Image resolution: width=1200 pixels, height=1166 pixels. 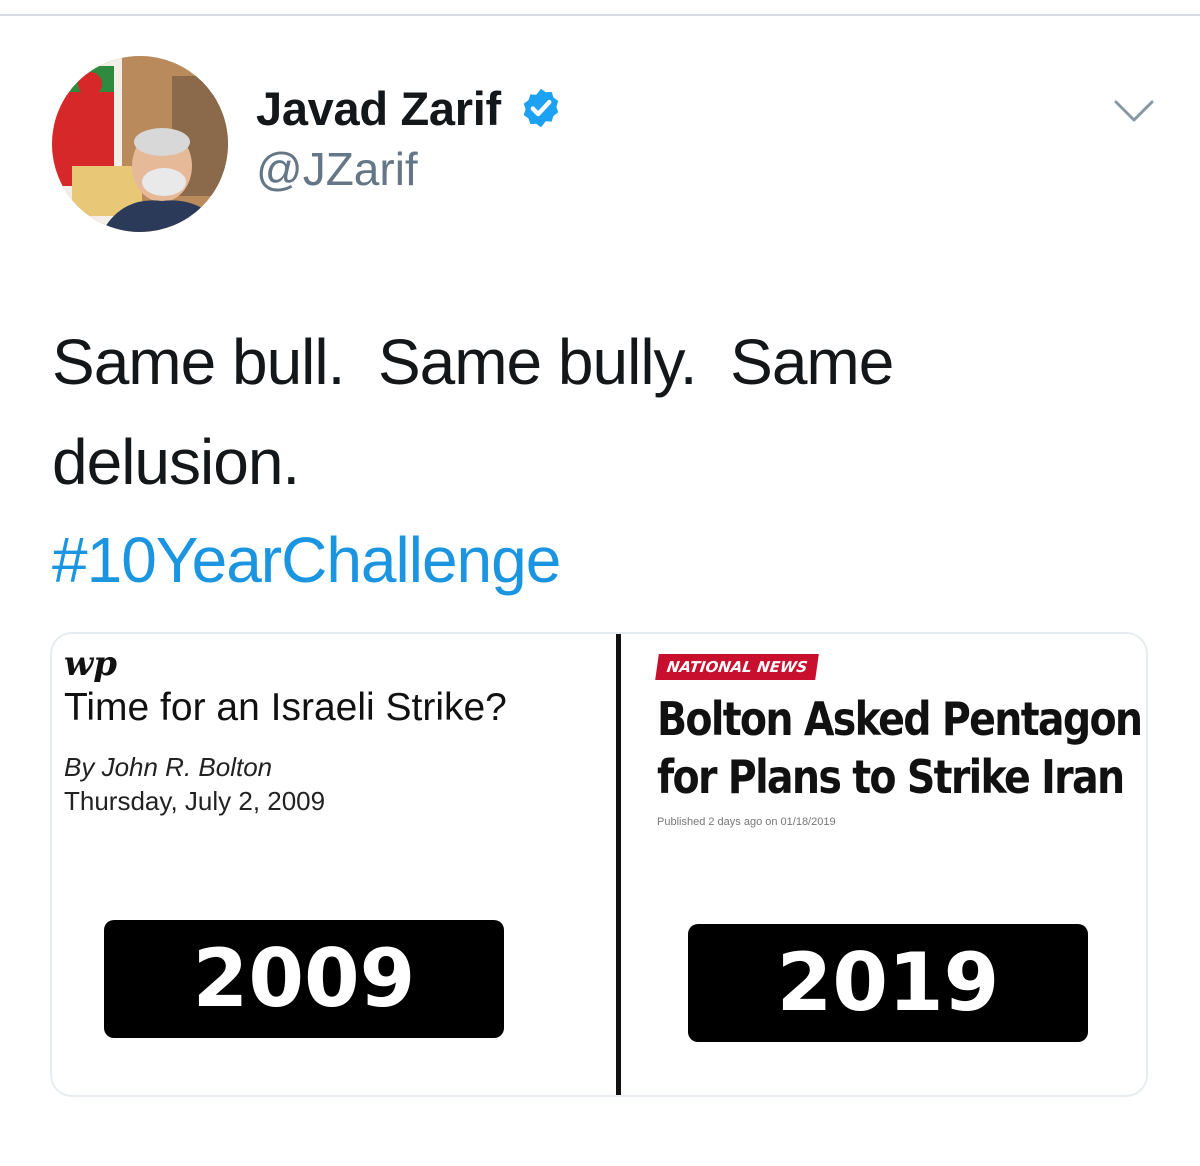 I want to click on avatar-photo, so click(x=140, y=144).